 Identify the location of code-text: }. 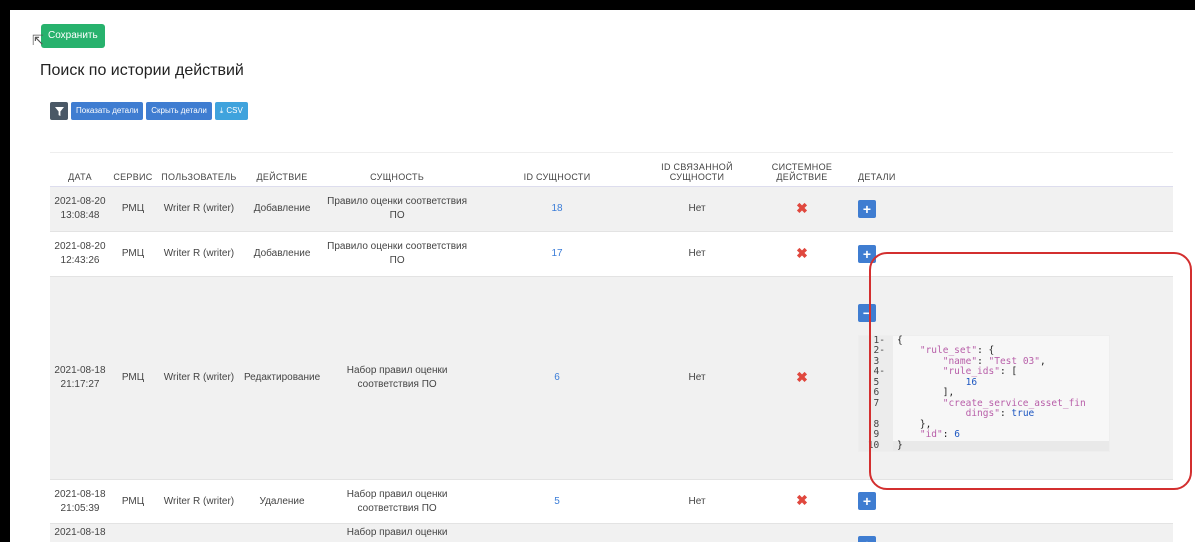
(899, 445).